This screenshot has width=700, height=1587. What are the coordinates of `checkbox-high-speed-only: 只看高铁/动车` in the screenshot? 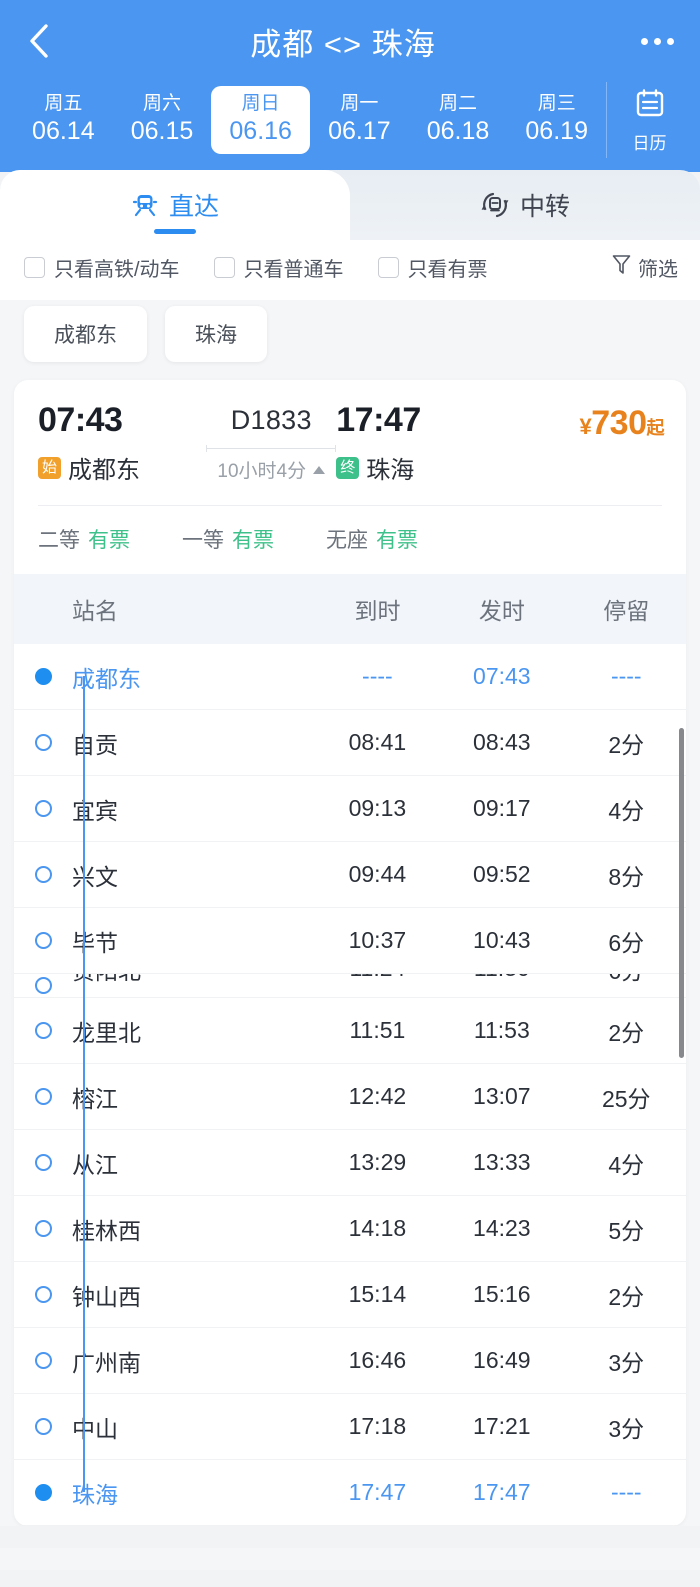 It's located at (102, 267).